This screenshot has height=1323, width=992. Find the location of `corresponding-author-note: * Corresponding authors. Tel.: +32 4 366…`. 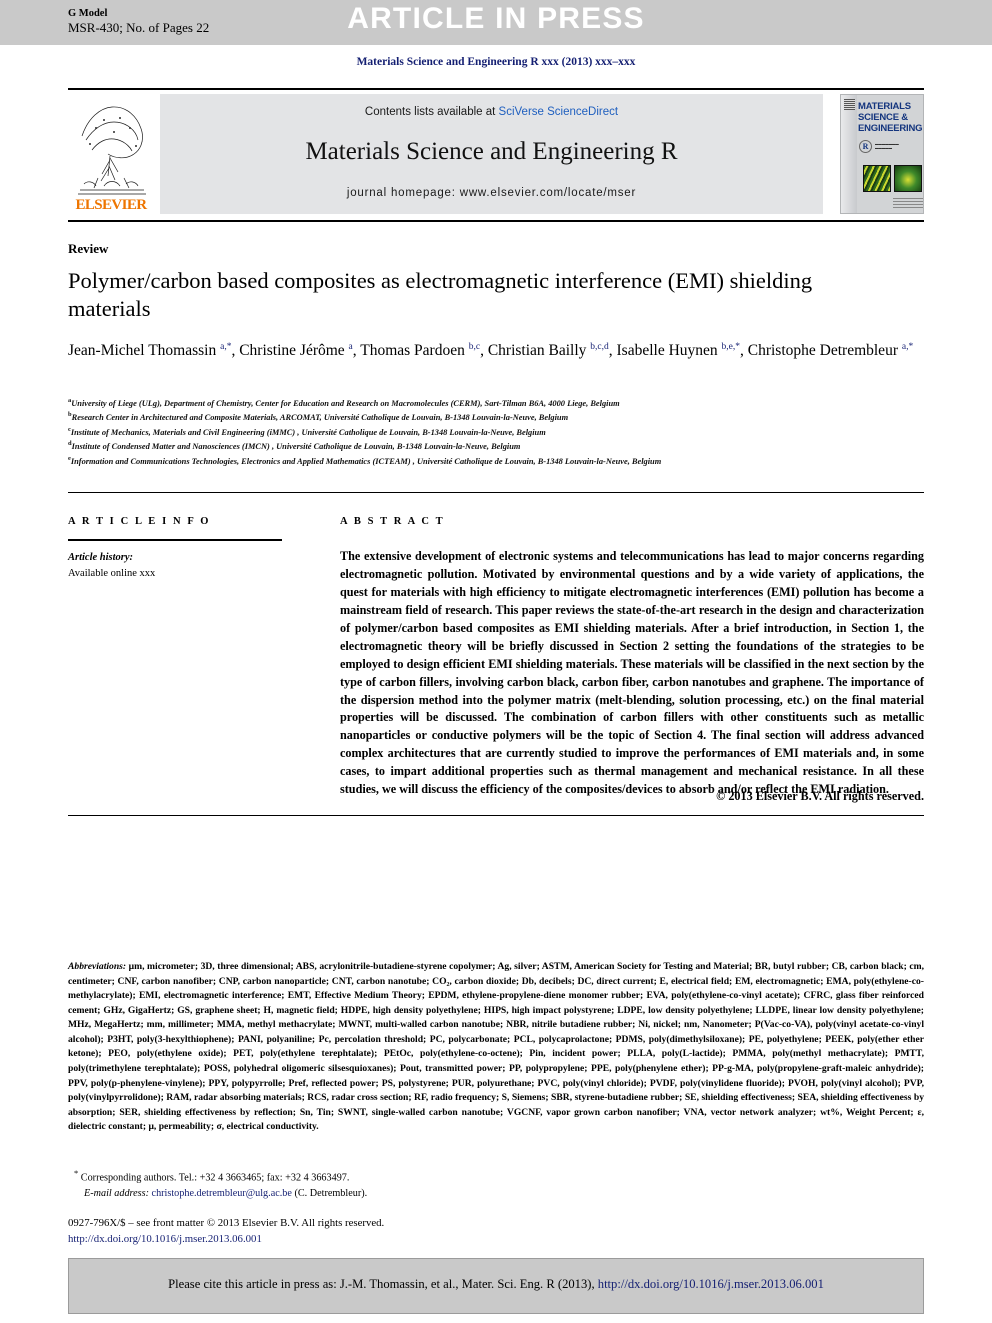

corresponding-author-note: * Corresponding authors. Tel.: +32 4 366… is located at coordinates (496, 1184).